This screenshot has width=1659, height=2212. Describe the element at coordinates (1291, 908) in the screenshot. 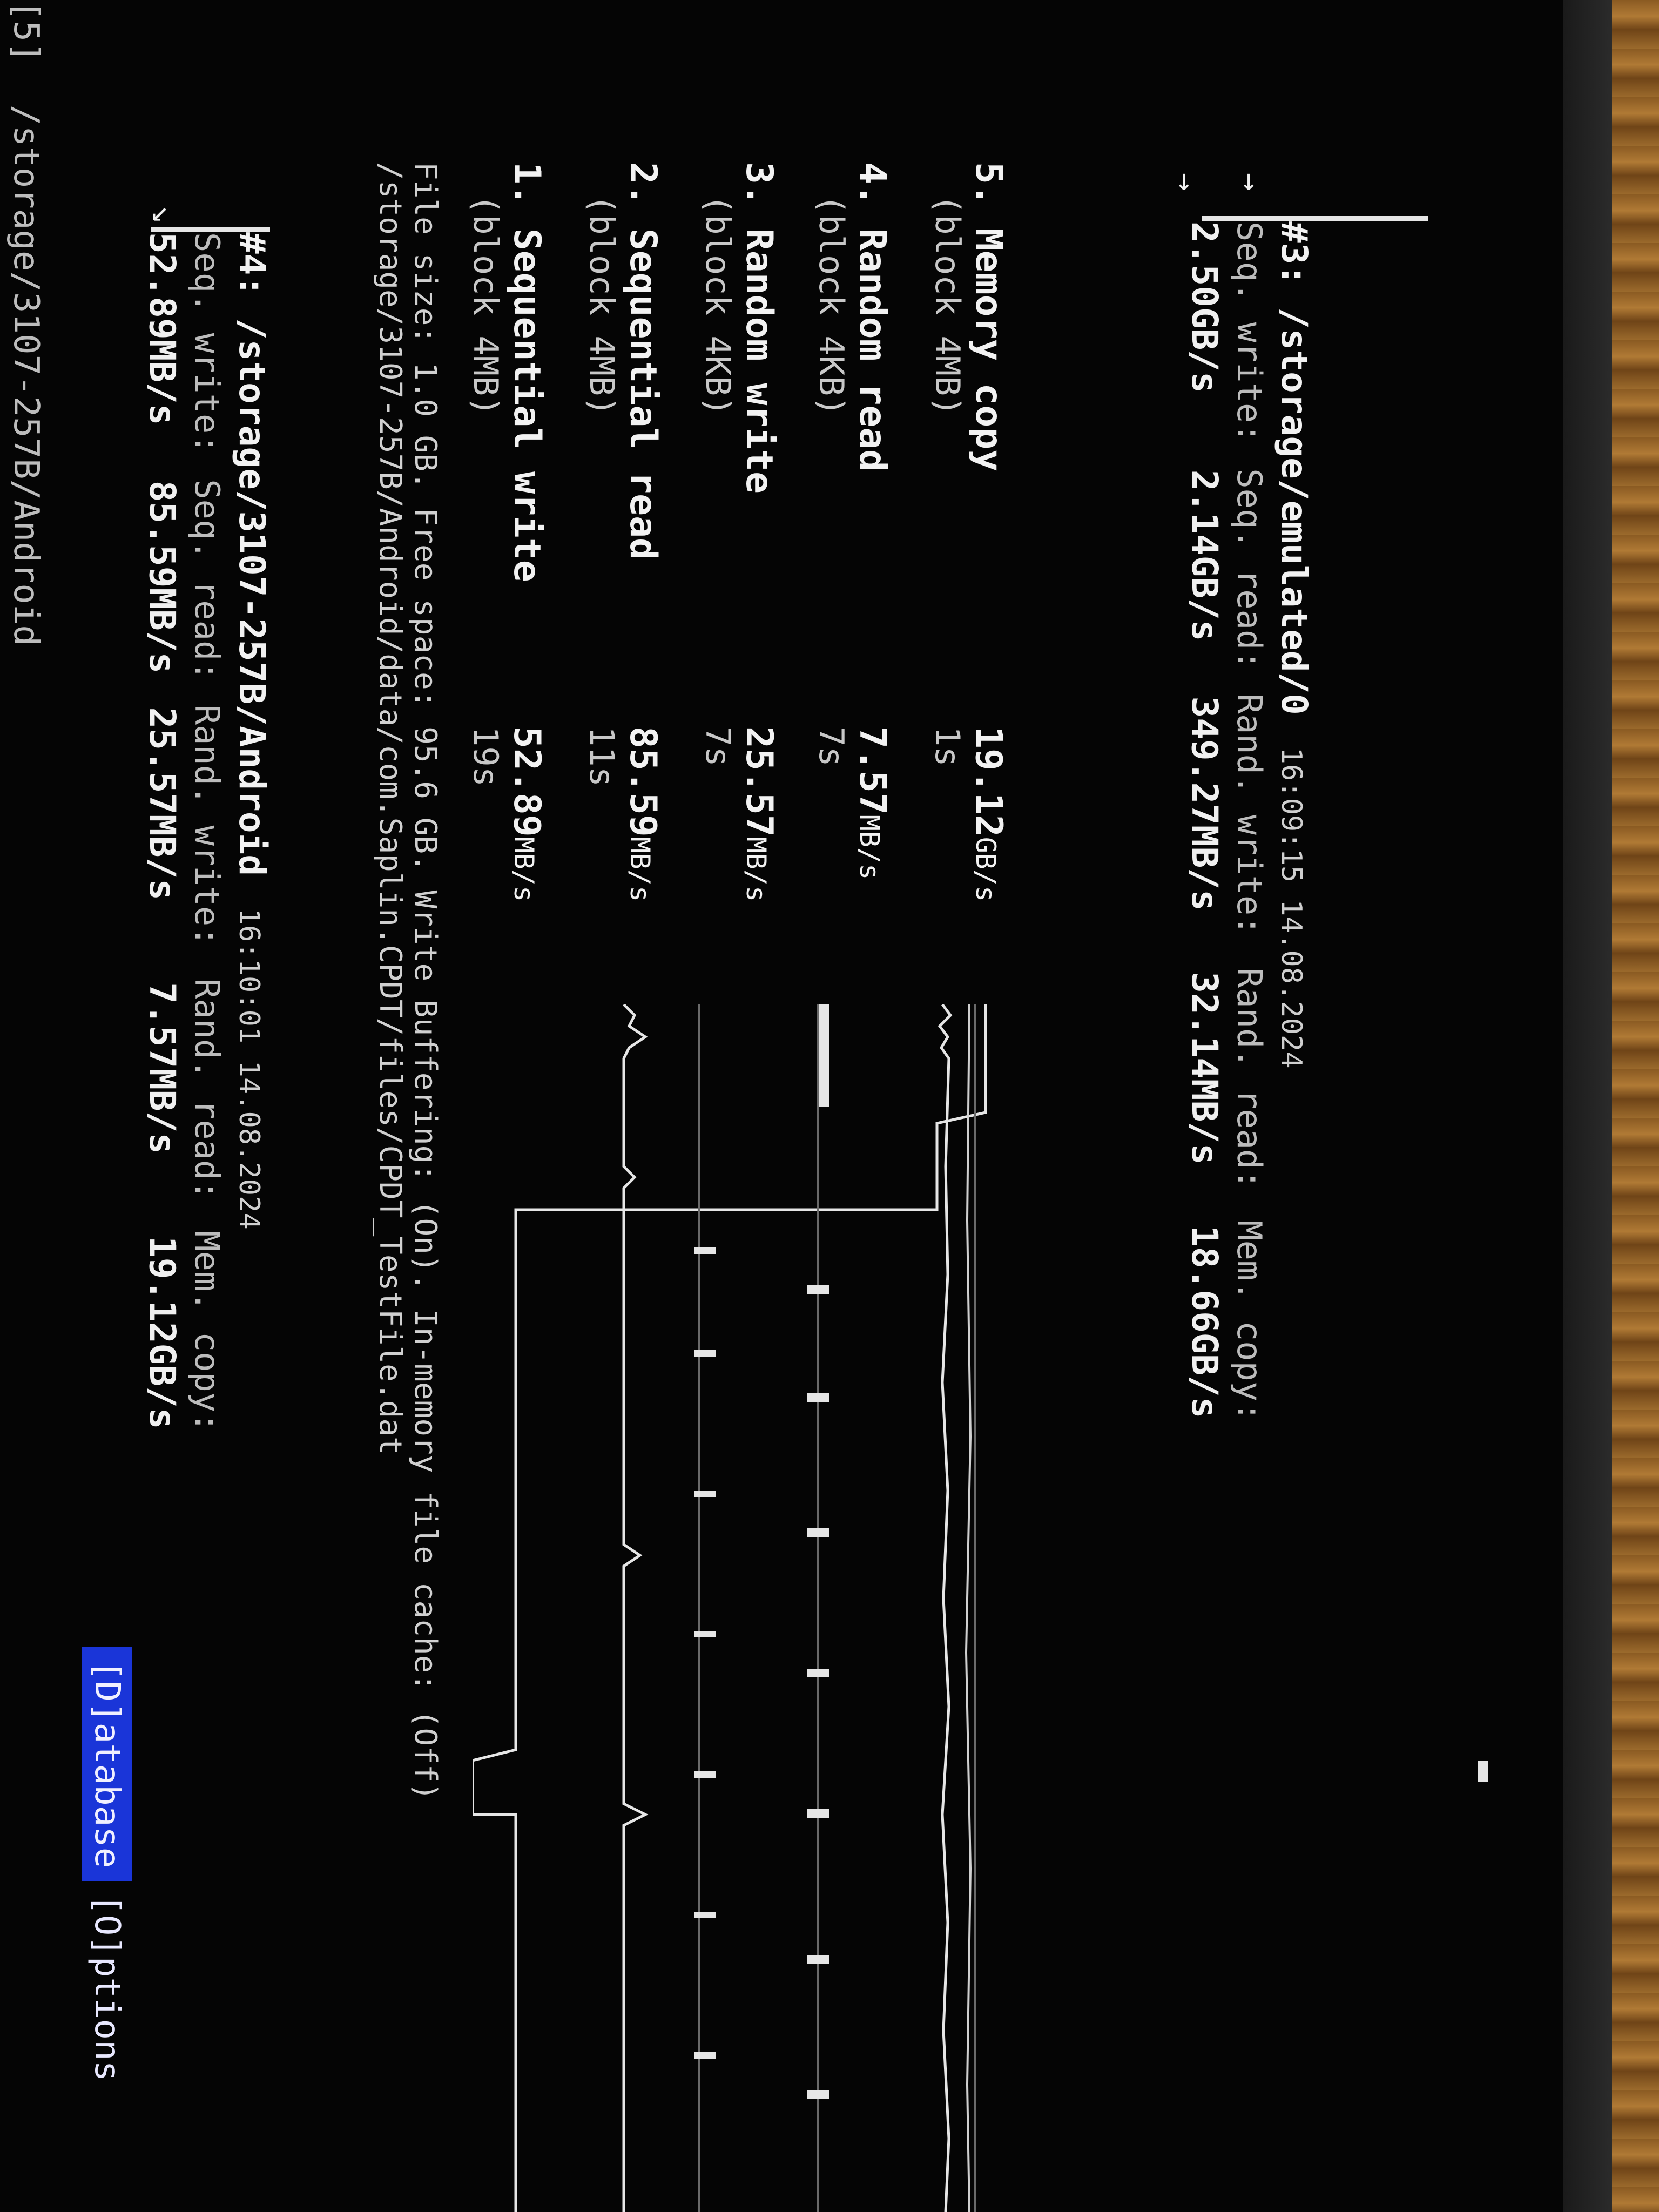

I see `entry-timestamp: 16:09:15 14.08.2024` at that location.